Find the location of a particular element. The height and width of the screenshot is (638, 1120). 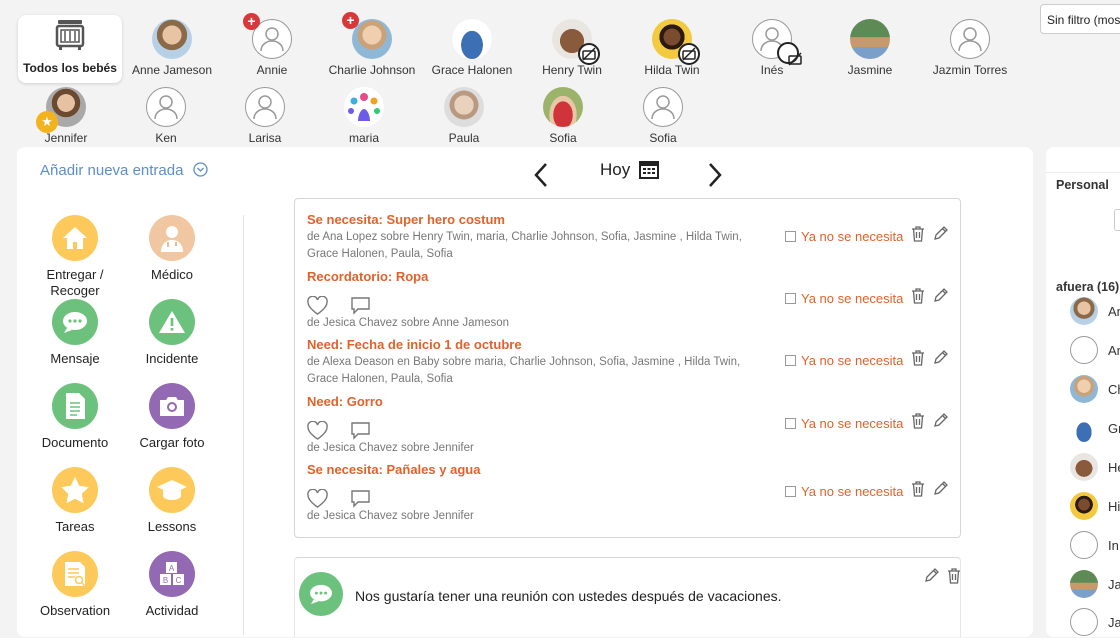

entry-title: Se necesita: Super hero costum is located at coordinates (406, 219).